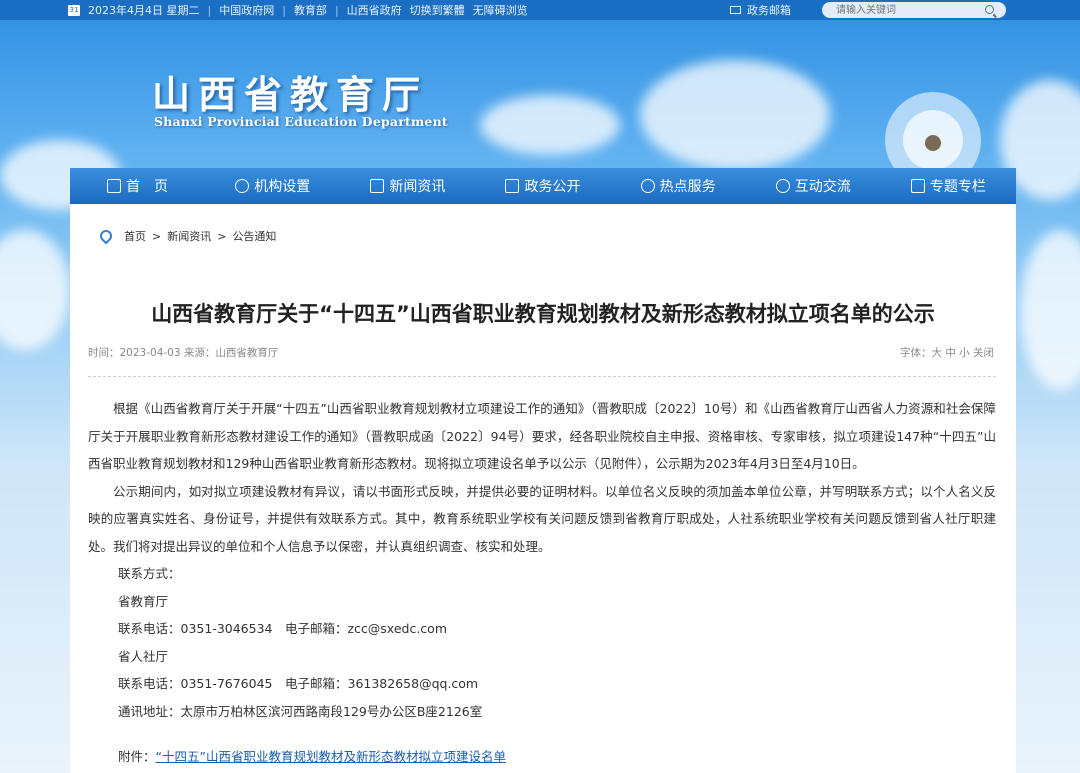 Image resolution: width=1080 pixels, height=773 pixels. I want to click on nav-topics: 专题专栏, so click(948, 186).